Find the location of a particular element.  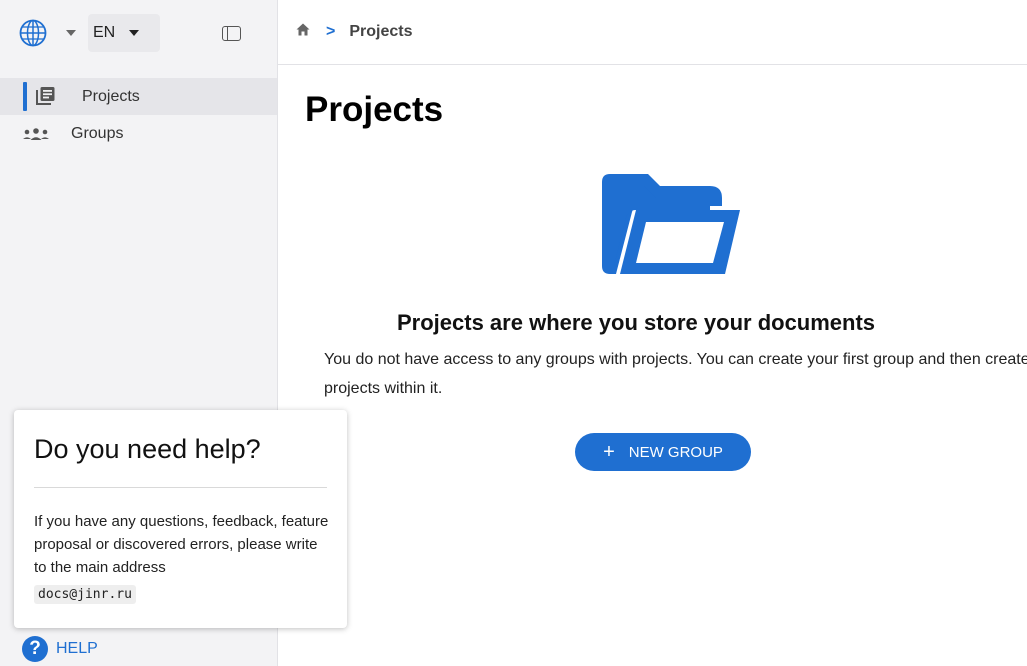

chevron-down-icon is located at coordinates (134, 33).